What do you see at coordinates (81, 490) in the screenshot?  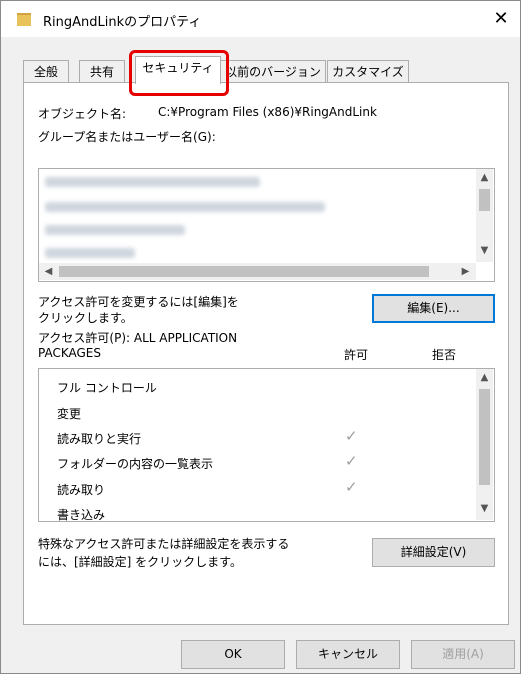 I see `perm-row-name: 読み取り` at bounding box center [81, 490].